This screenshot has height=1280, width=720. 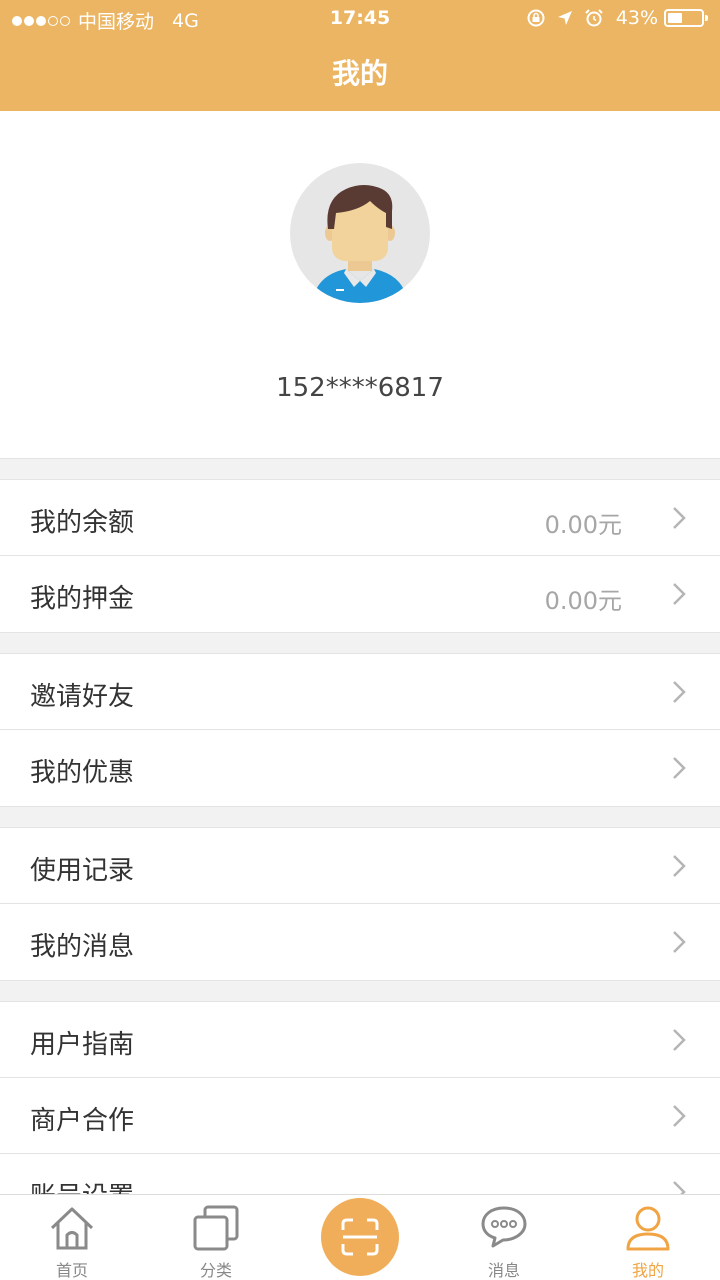 I want to click on tab-category: 分类, so click(x=216, y=1237).